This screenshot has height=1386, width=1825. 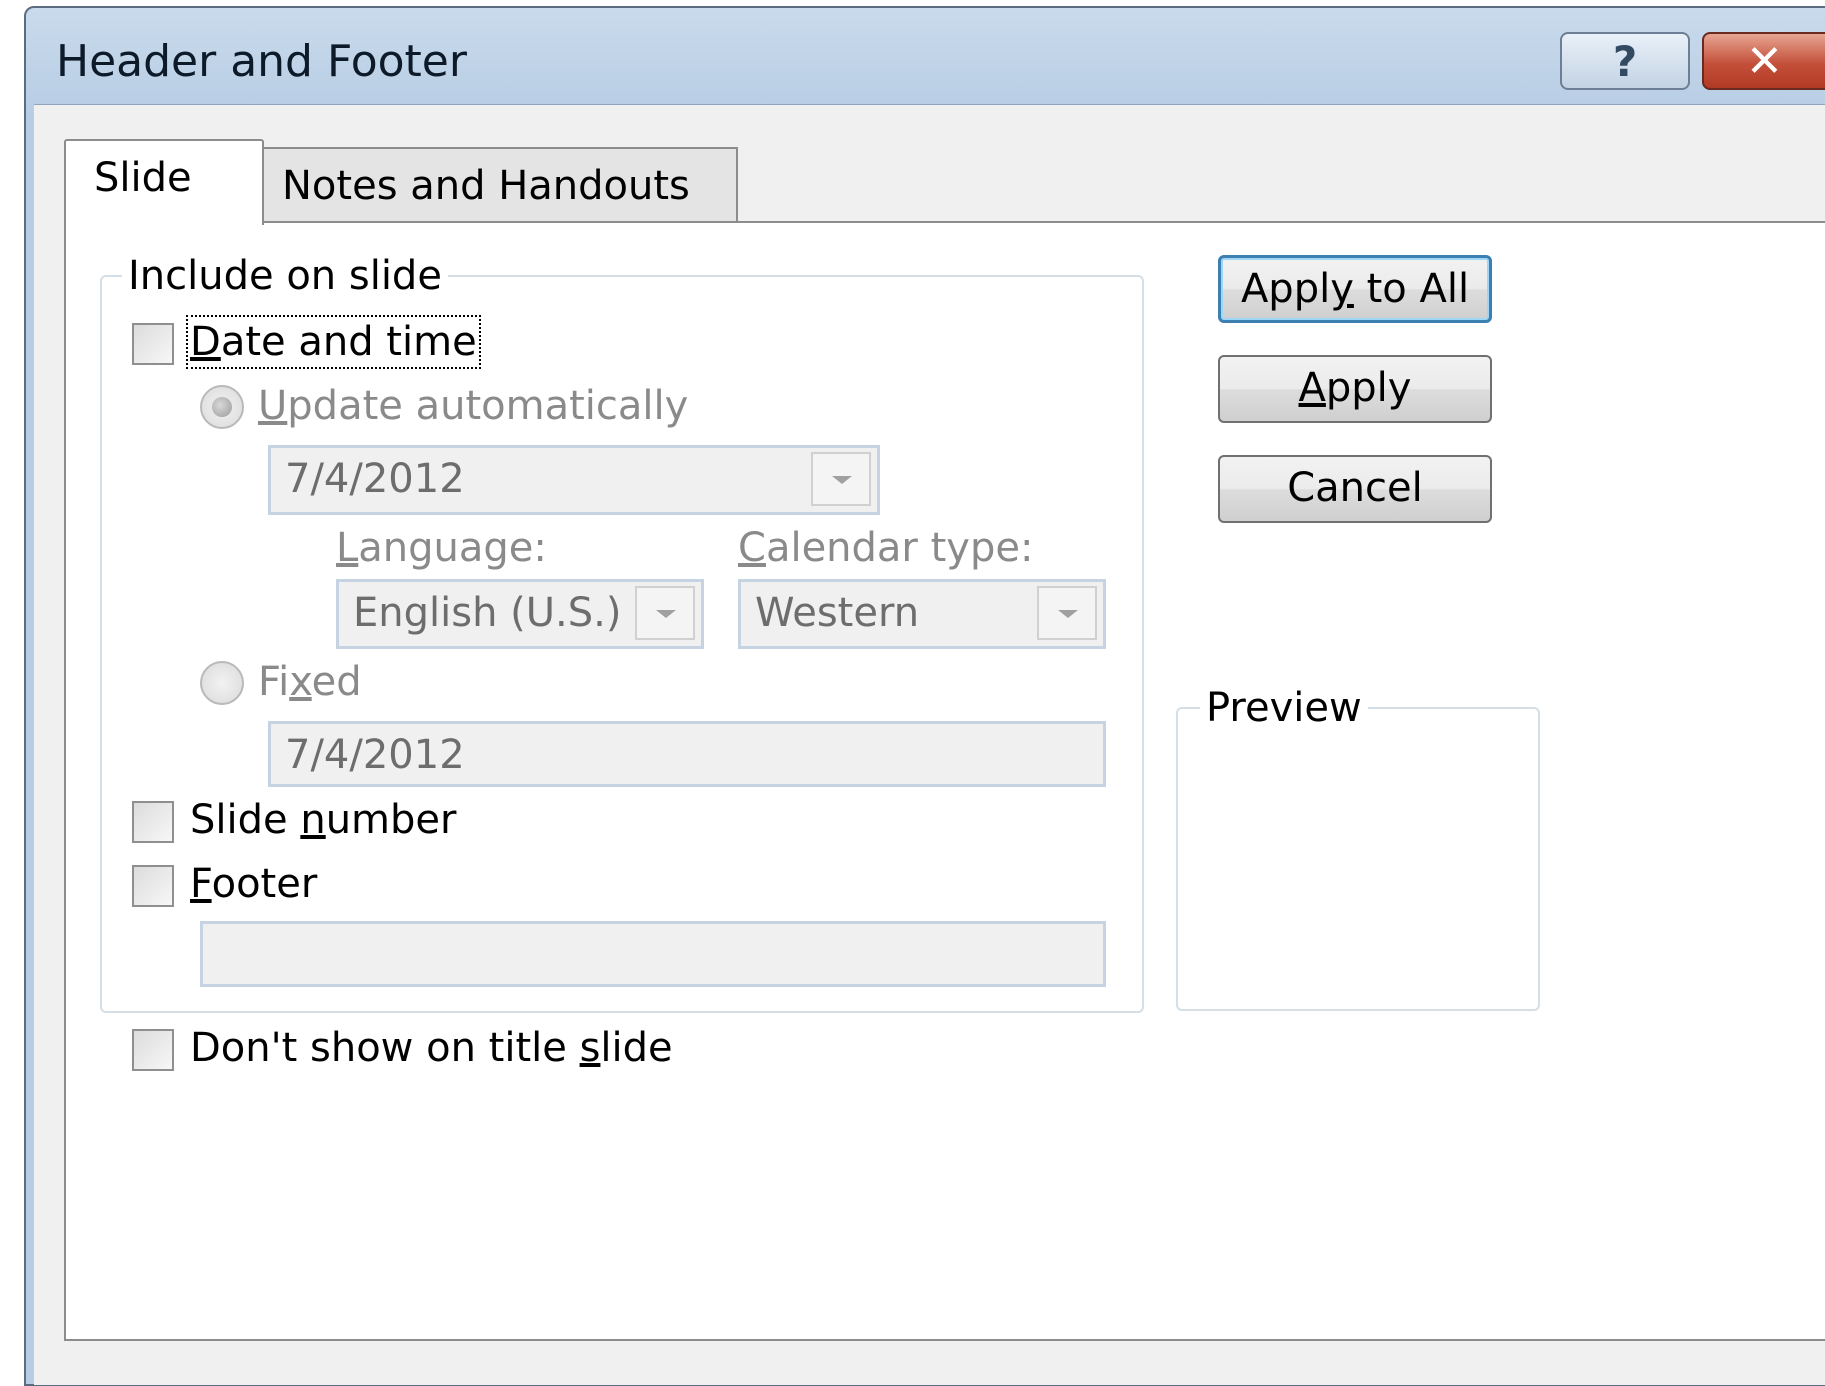 I want to click on language-dropdown-icon, so click(x=665, y=613).